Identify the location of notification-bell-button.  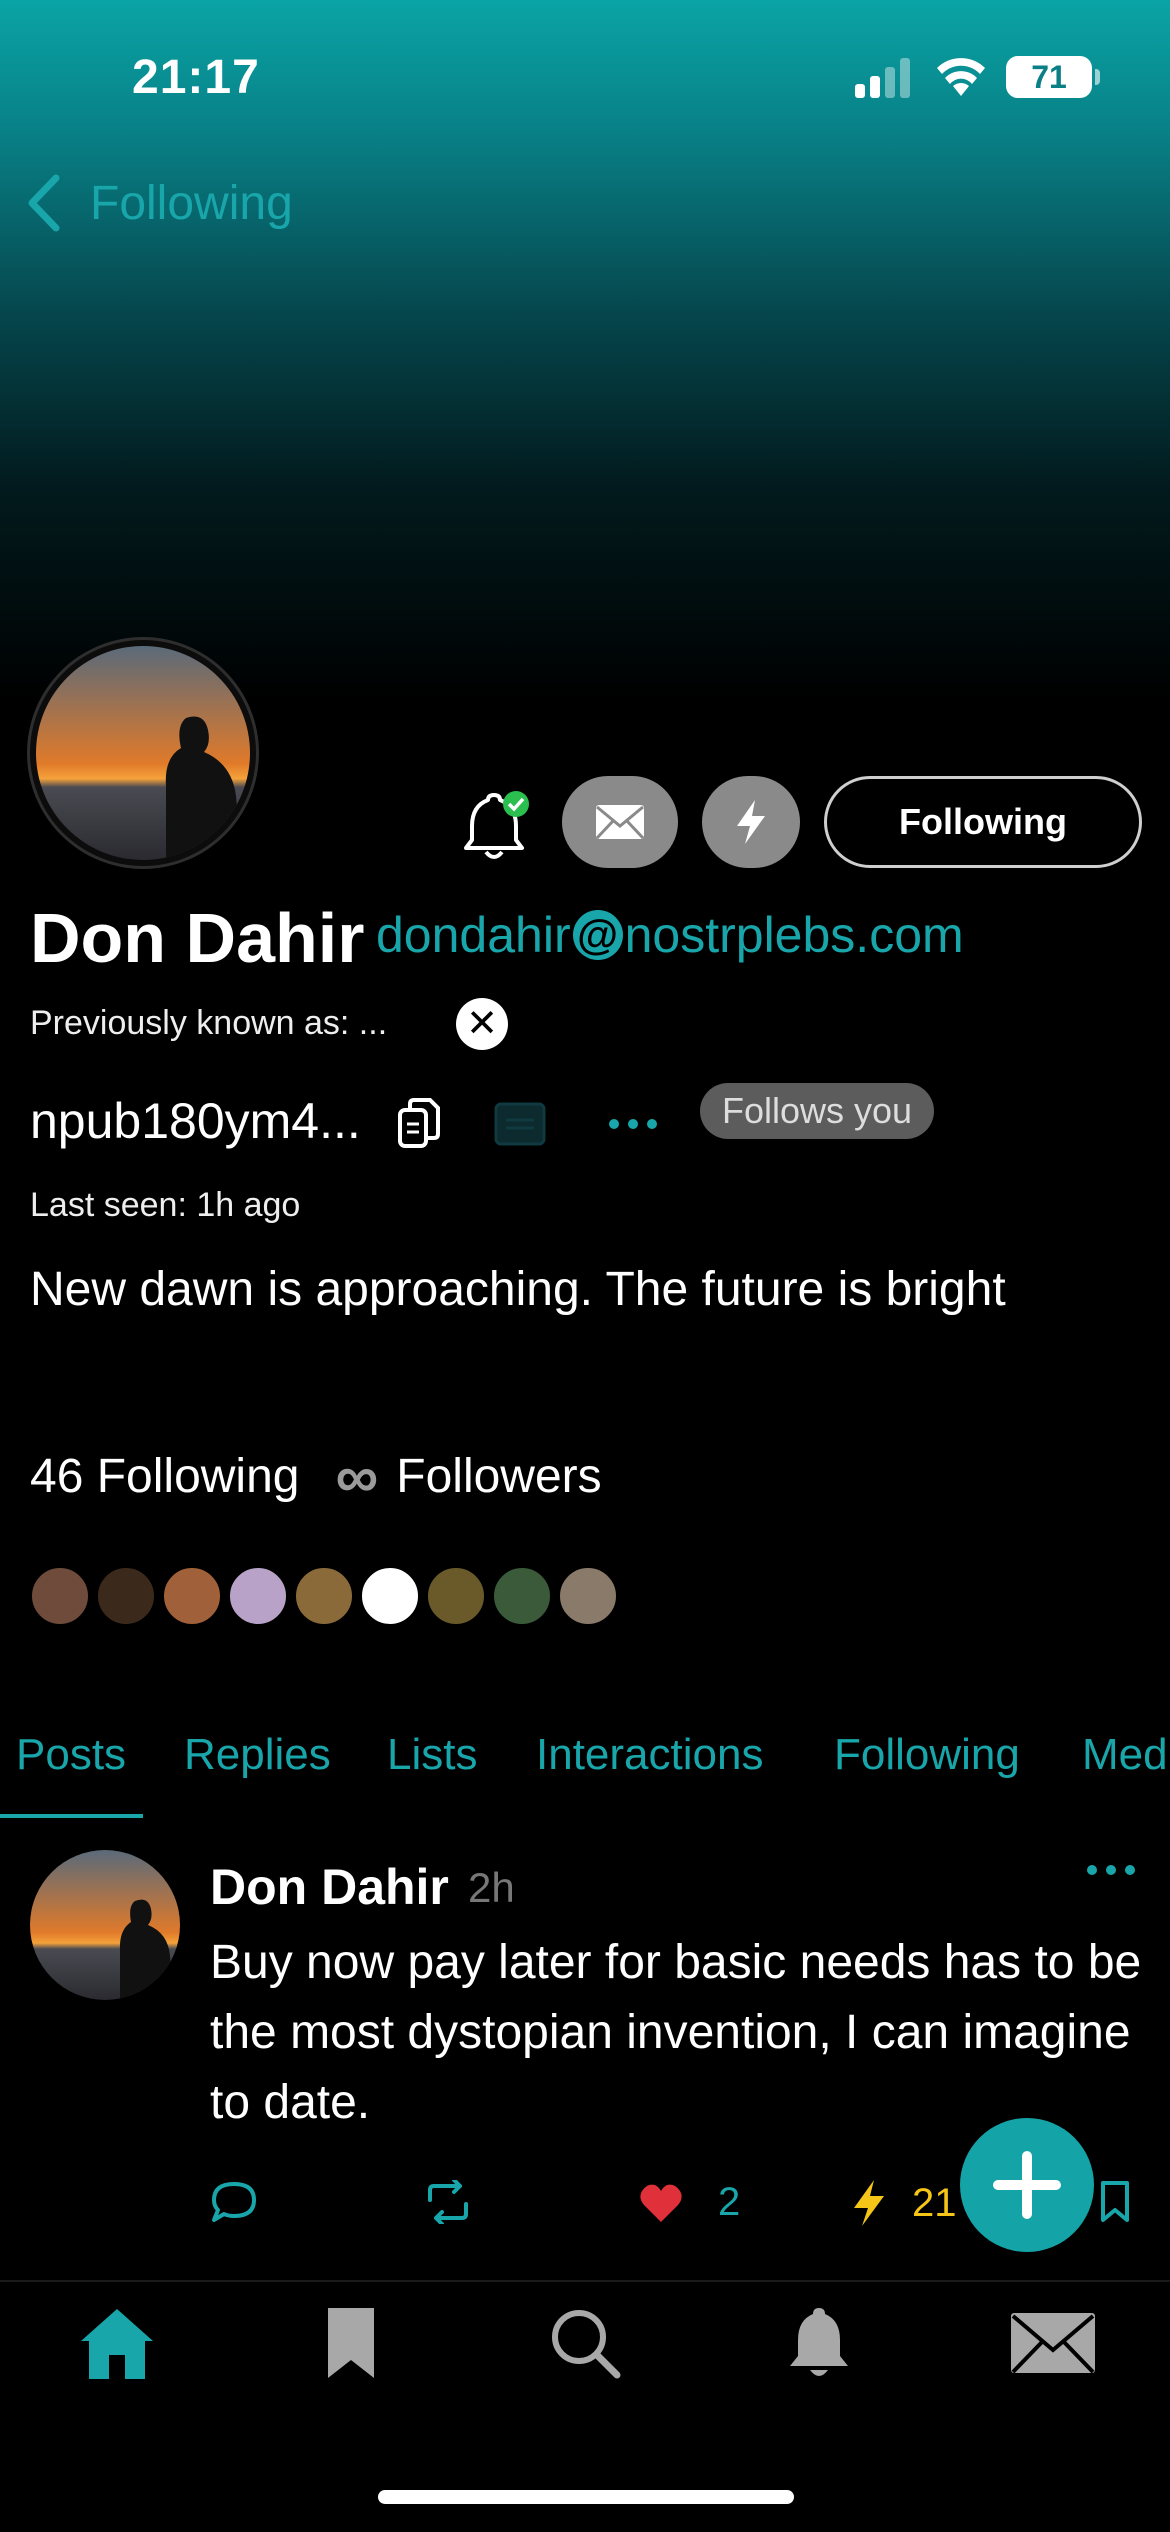
(495, 827).